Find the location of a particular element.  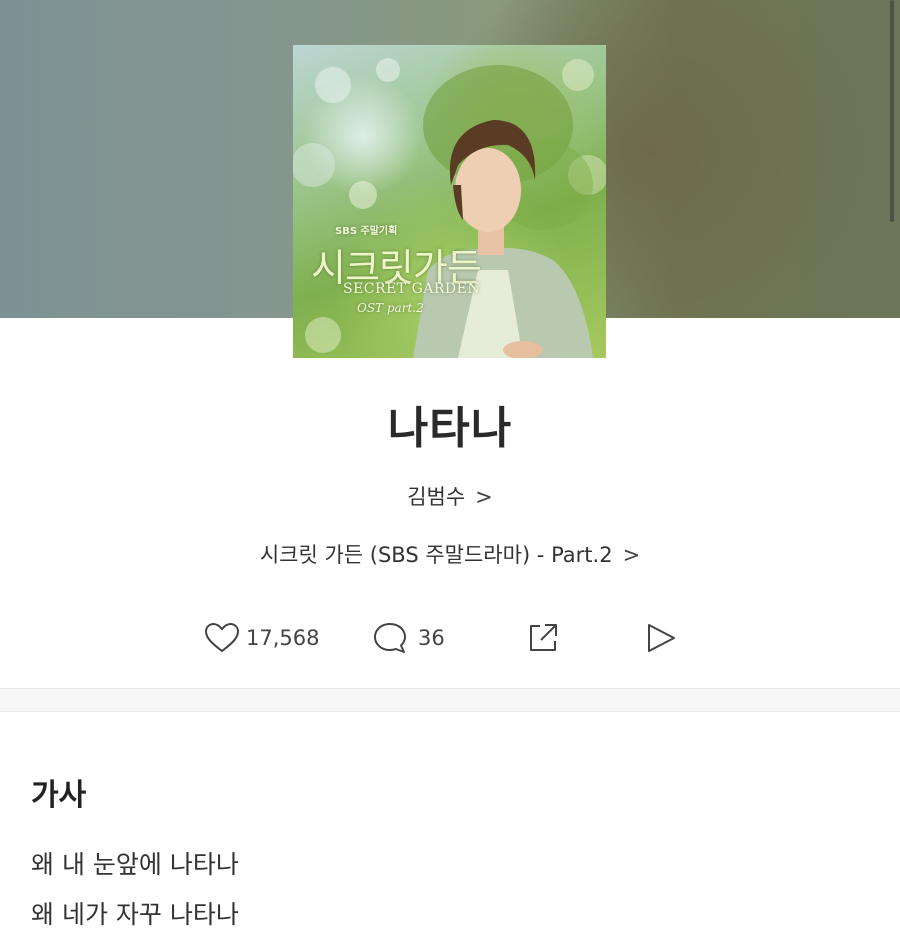

album-cover-illustration is located at coordinates (449, 208).